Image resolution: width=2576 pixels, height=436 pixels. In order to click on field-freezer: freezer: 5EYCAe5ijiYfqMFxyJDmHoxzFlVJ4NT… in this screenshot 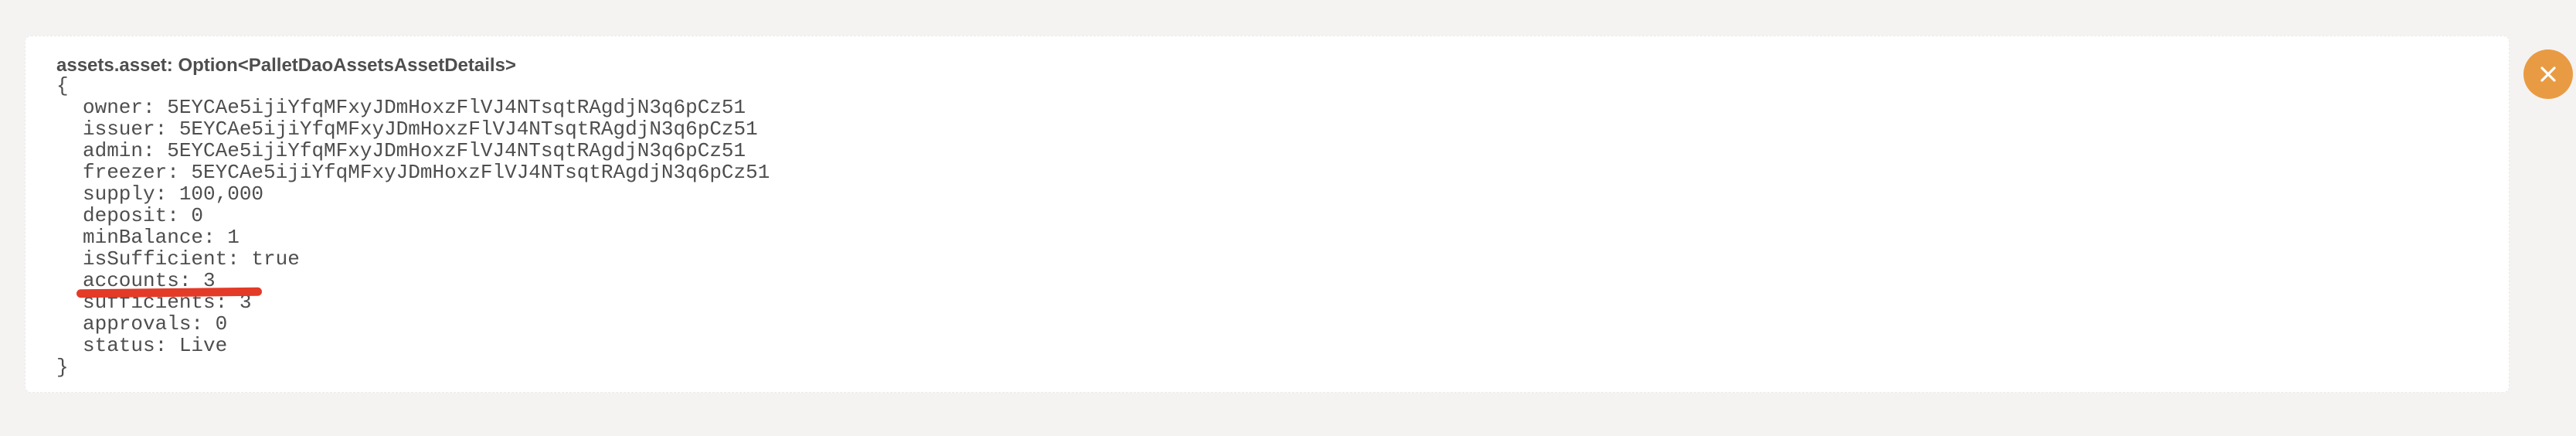, I will do `click(426, 172)`.